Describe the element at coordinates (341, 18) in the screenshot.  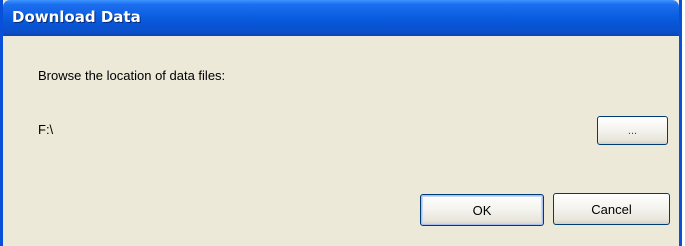
I see `title-bar: Download Data` at that location.